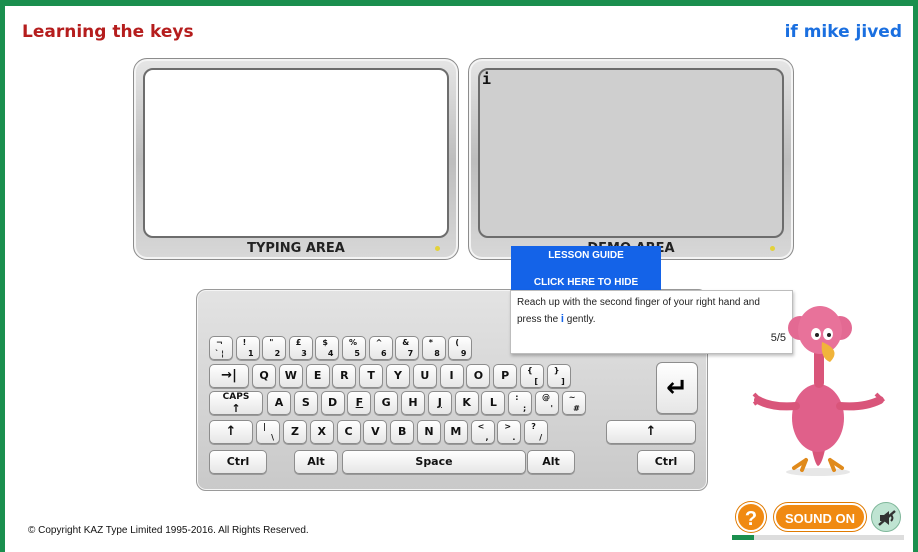 This screenshot has height=552, width=918. Describe the element at coordinates (238, 462) in the screenshot. I see `key-ctrl-left: Ctrl` at that location.